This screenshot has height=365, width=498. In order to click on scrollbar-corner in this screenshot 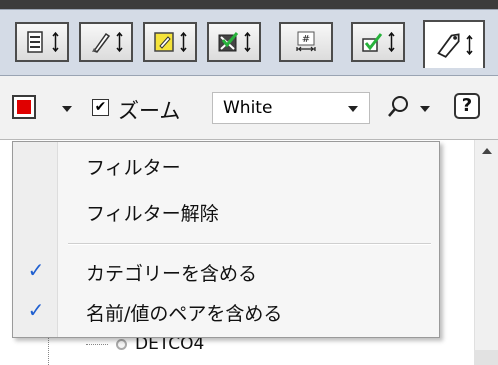, I will do `click(486, 357)`.